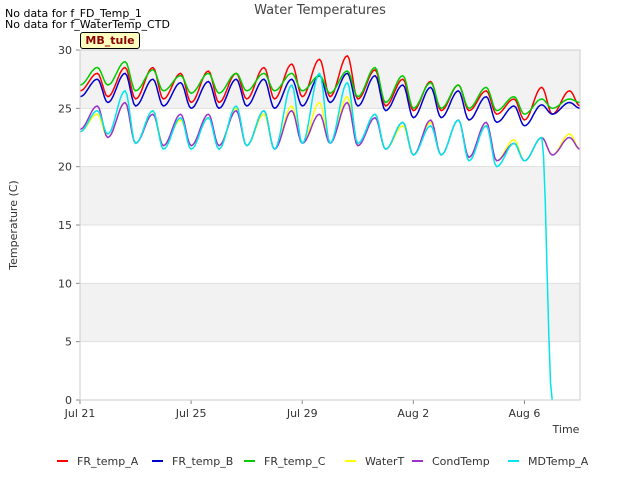 This screenshot has height=480, width=640. I want to click on y-axis-label: Temperature (C), so click(13, 225).